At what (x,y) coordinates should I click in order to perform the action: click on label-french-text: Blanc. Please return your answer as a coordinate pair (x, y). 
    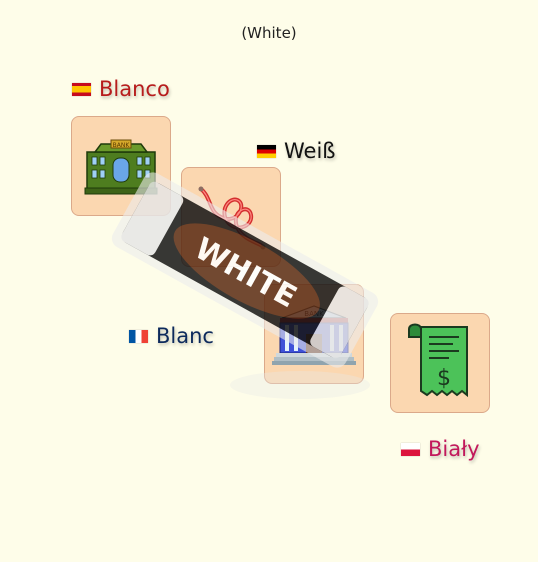
    Looking at the image, I should click on (185, 336).